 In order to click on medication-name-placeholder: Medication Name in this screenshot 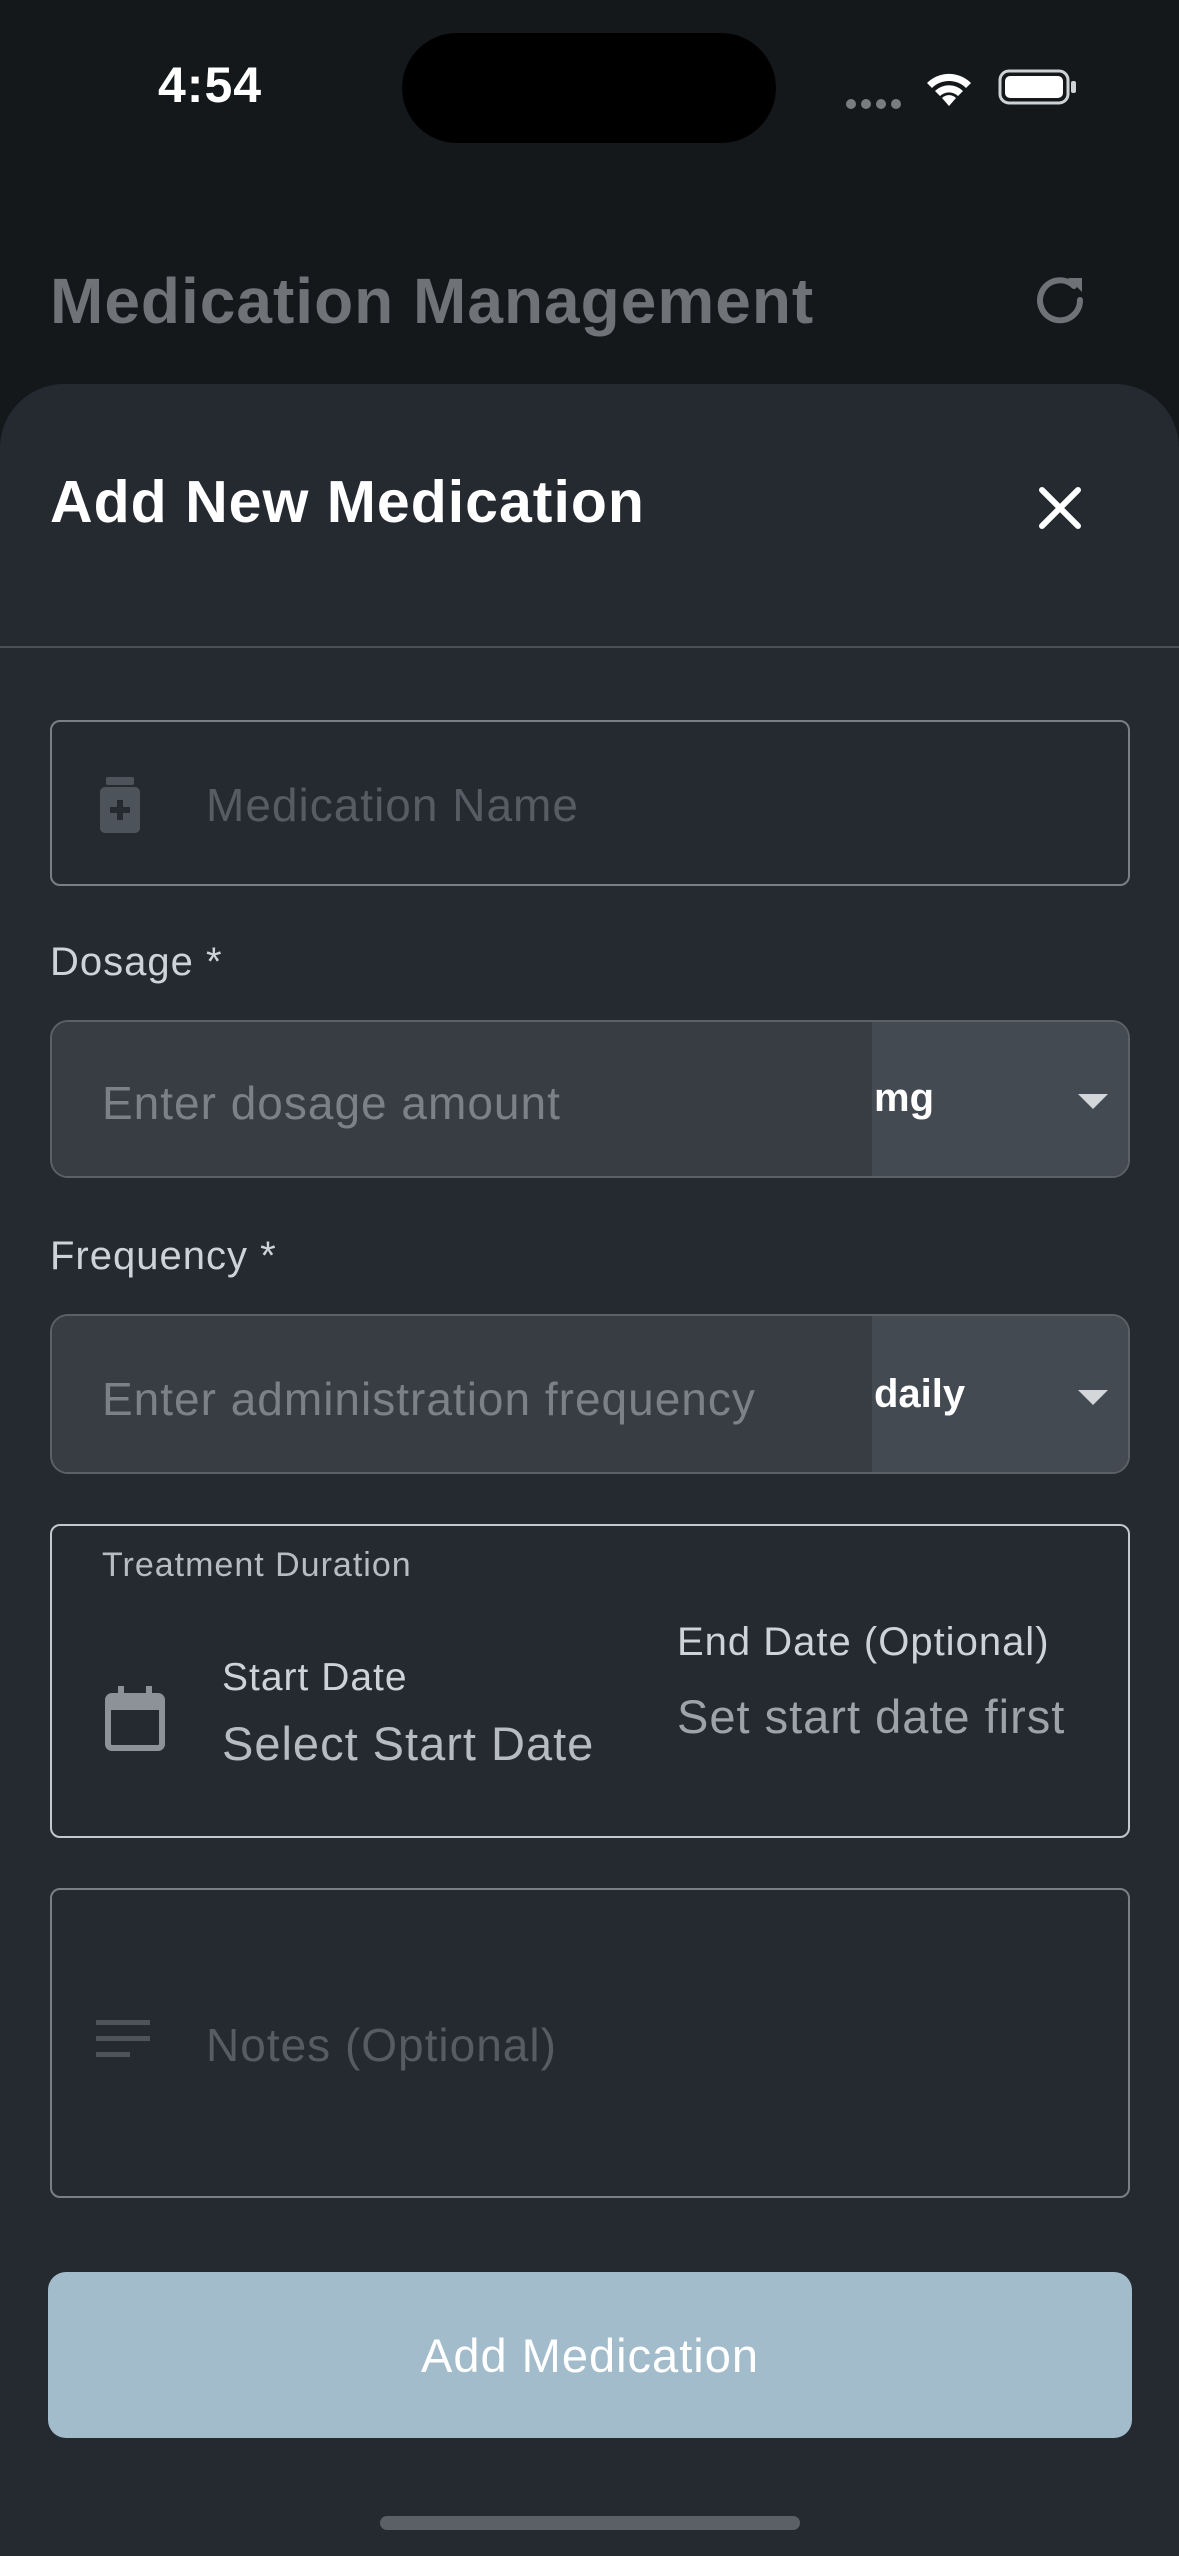, I will do `click(392, 805)`.